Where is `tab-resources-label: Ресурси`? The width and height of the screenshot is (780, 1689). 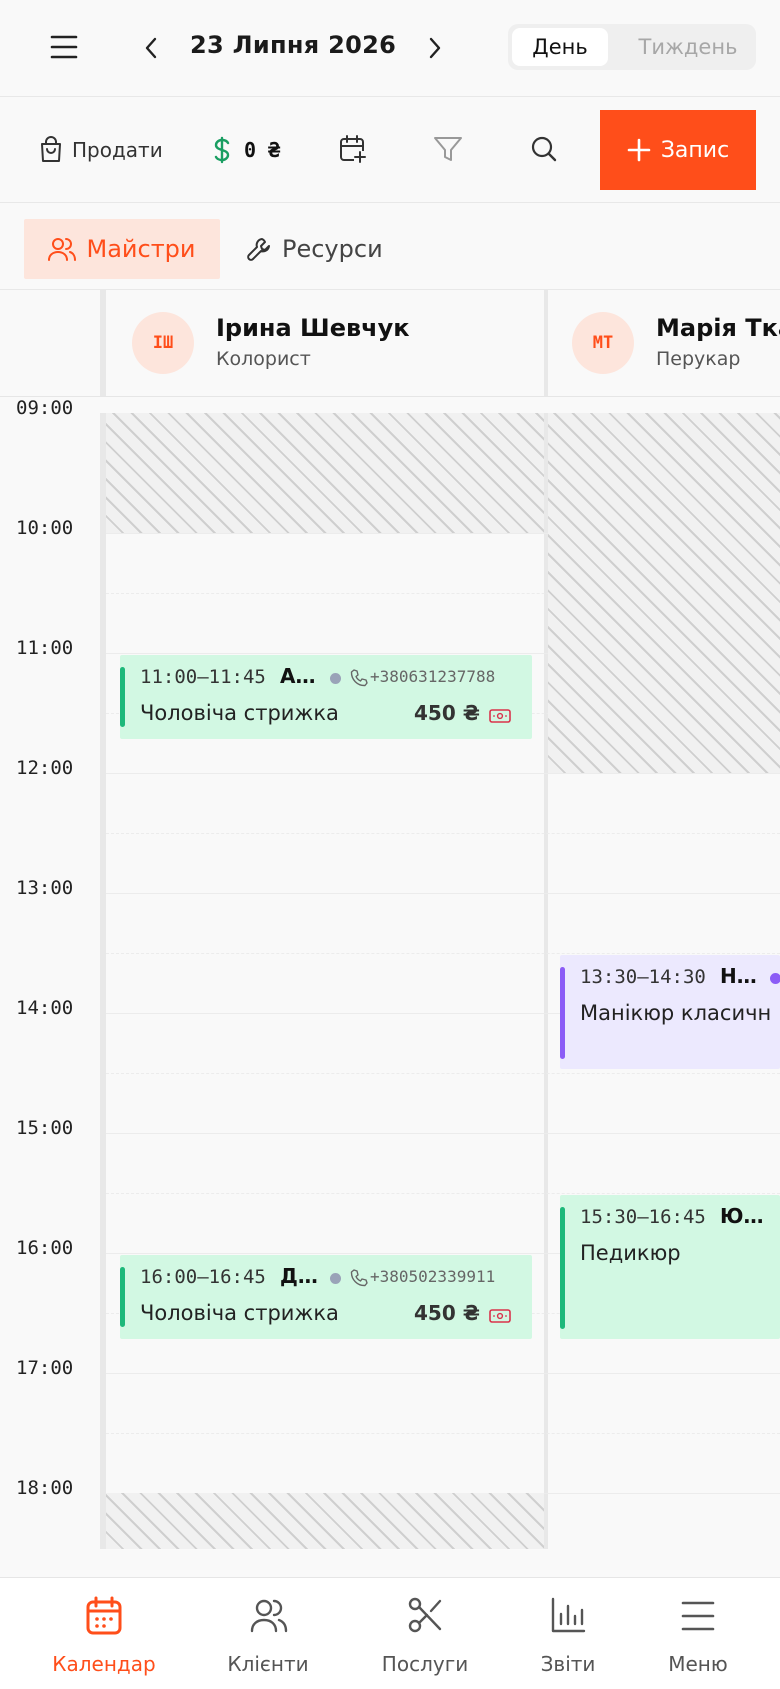
tab-resources-label: Ресурси is located at coordinates (332, 249).